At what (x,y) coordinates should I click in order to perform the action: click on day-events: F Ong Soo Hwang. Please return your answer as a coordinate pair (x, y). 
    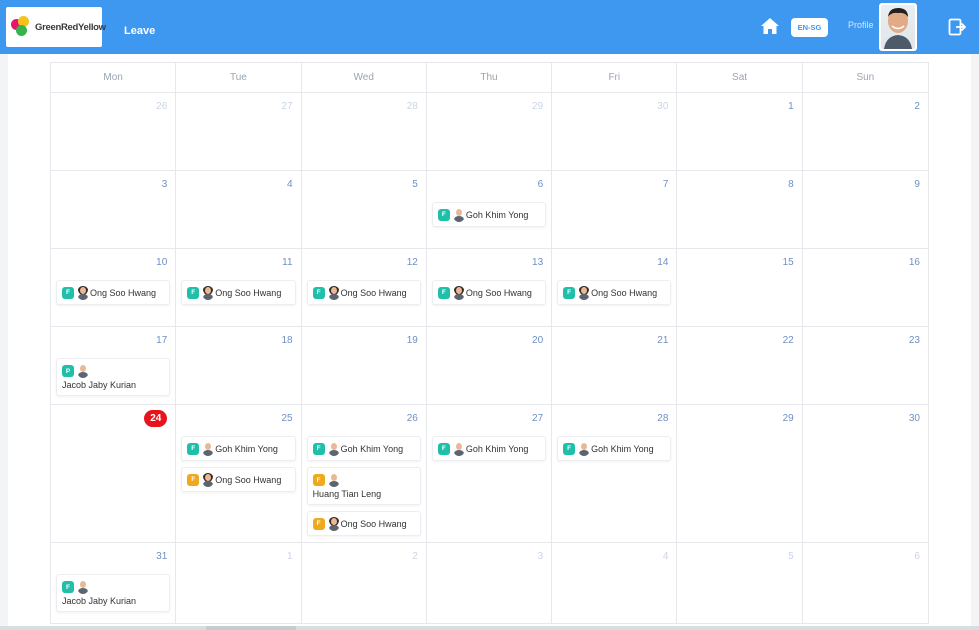
    Looking at the image, I should click on (363, 292).